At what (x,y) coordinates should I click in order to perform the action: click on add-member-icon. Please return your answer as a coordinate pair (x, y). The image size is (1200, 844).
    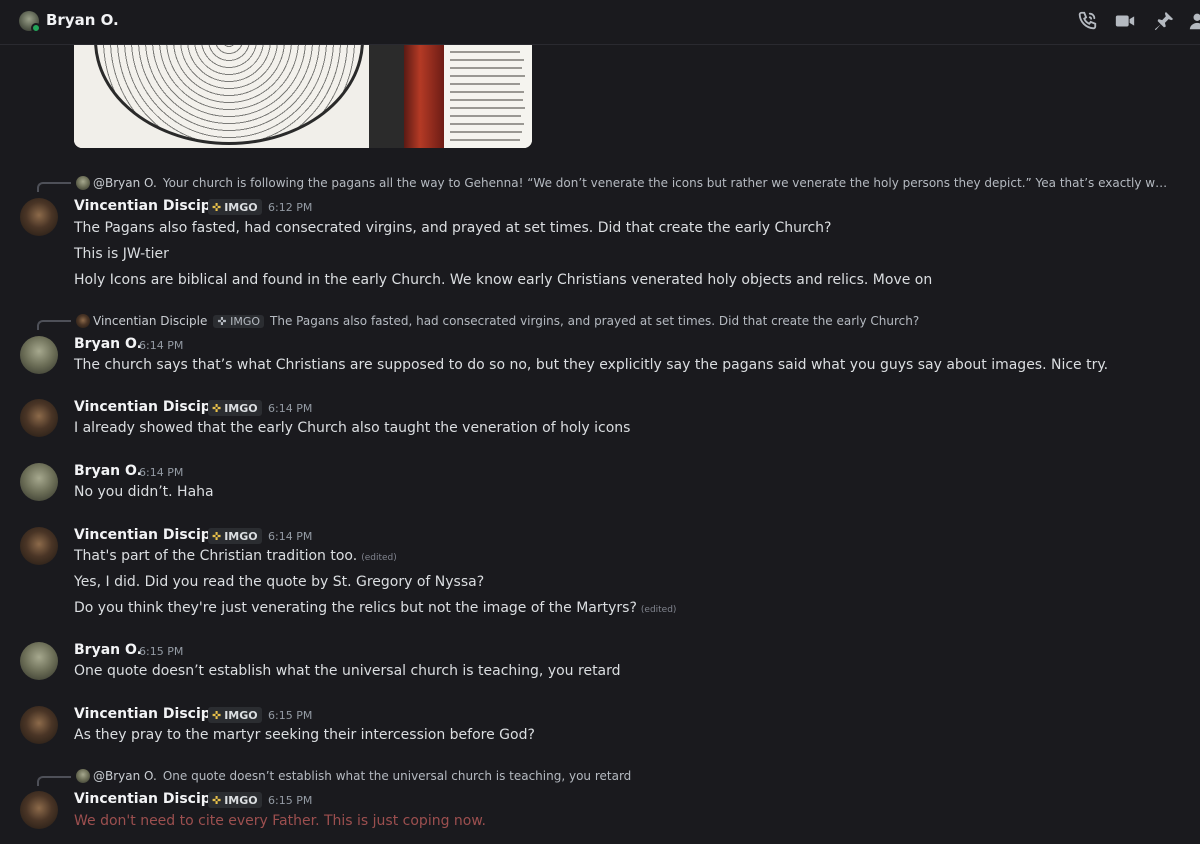
    Looking at the image, I should click on (1194, 22).